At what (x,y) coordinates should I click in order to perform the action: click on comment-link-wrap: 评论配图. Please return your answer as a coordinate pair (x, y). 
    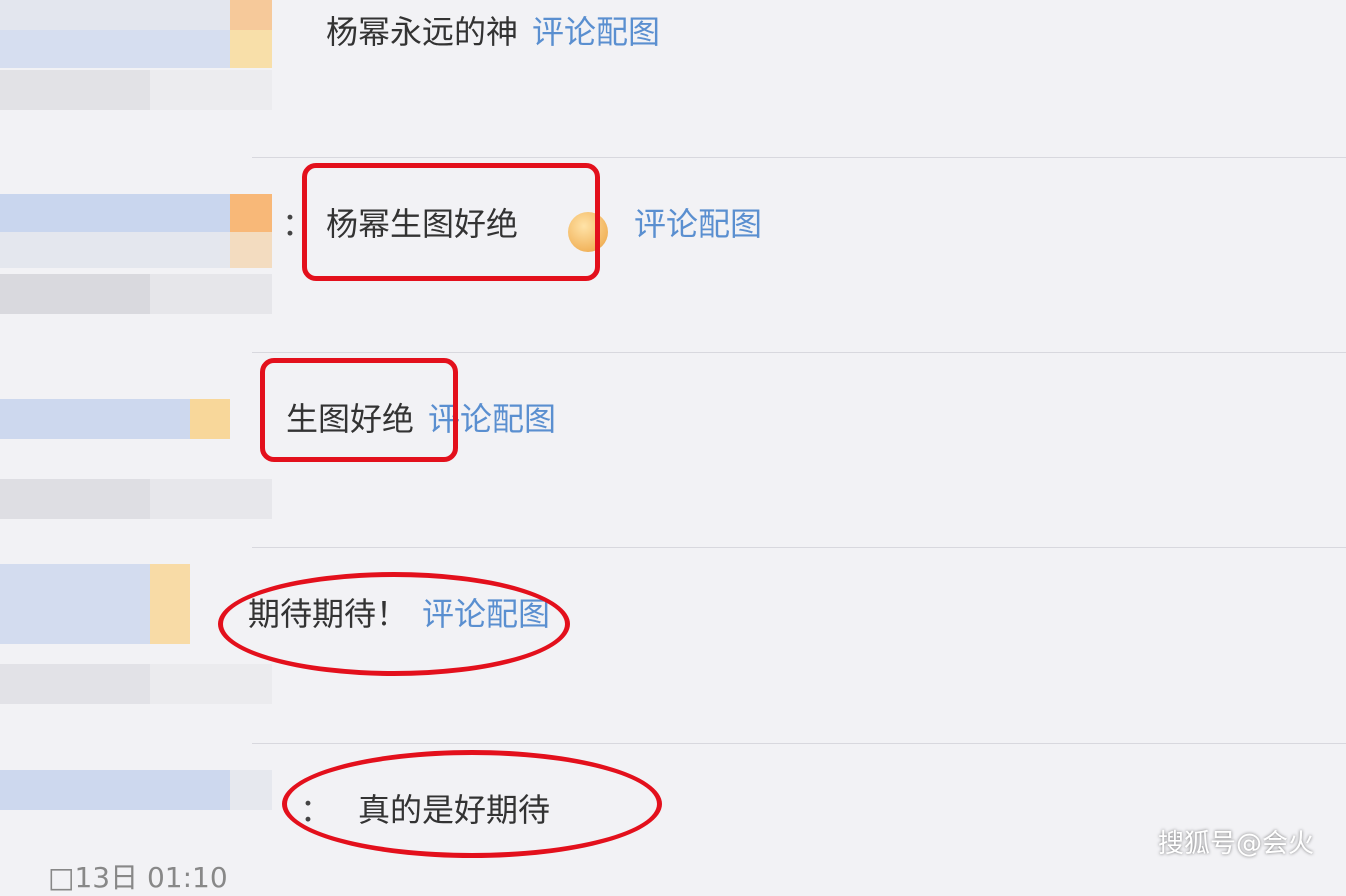
    Looking at the image, I should click on (691, 224).